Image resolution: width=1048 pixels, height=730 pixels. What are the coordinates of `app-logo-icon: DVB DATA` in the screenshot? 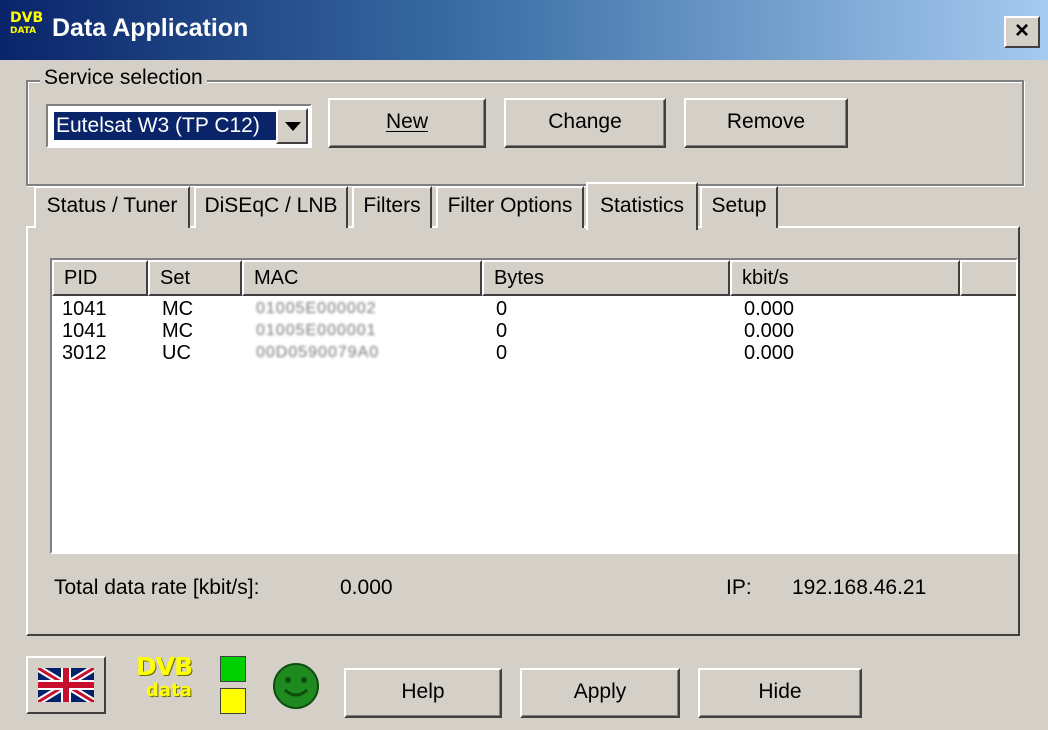 It's located at (31, 28).